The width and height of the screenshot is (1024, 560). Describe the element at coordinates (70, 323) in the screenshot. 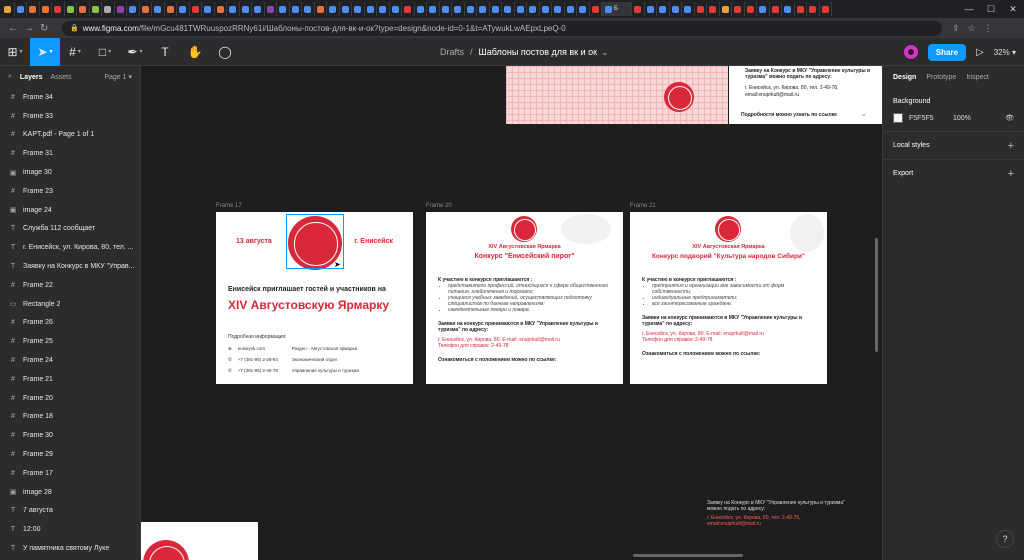

I see `layer-item: # Frame 26` at that location.